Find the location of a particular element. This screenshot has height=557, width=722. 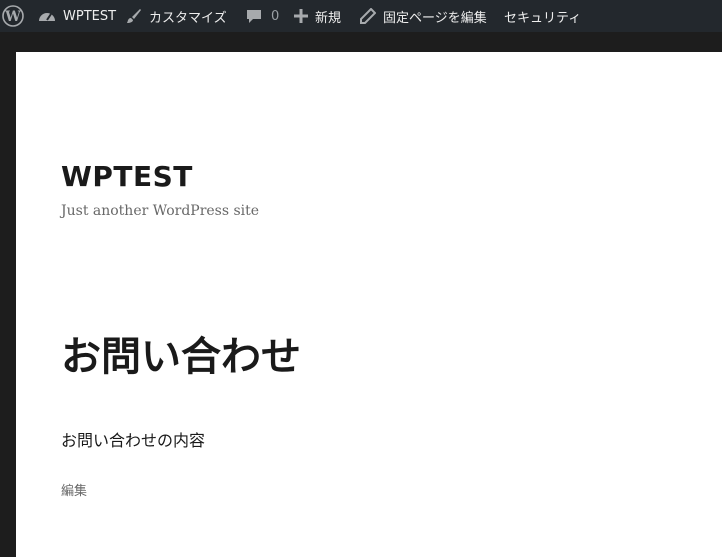

new-label: 新規 is located at coordinates (328, 18).